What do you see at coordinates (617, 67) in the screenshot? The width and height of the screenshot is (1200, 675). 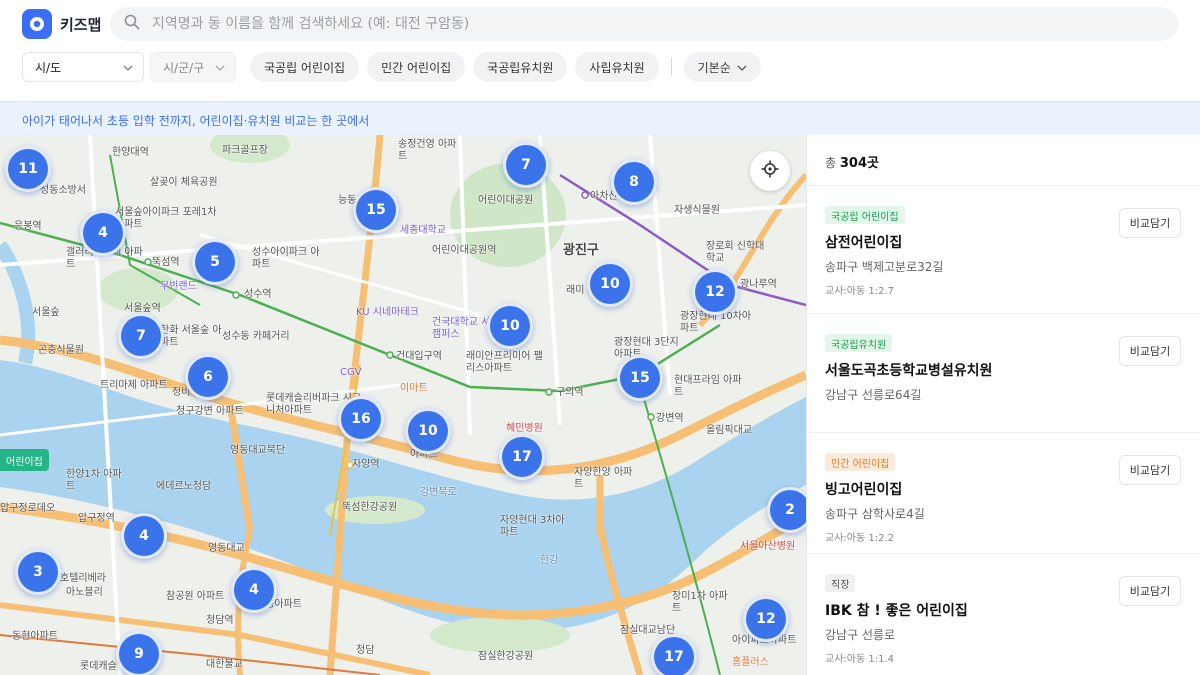 I see `filter-chip-private-kinder: 사립유치원` at bounding box center [617, 67].